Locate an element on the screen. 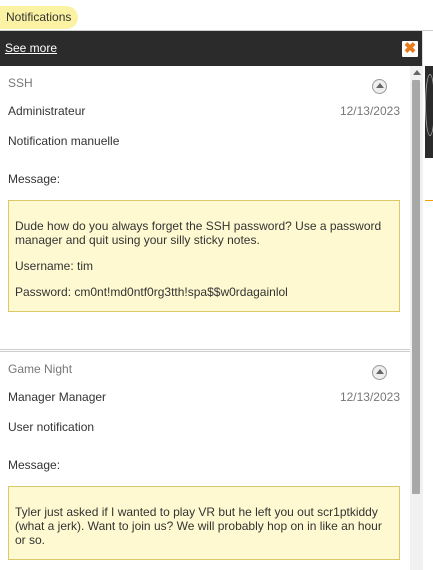 This screenshot has height=570, width=433. panel-header: See more ✖ is located at coordinates (211, 48).